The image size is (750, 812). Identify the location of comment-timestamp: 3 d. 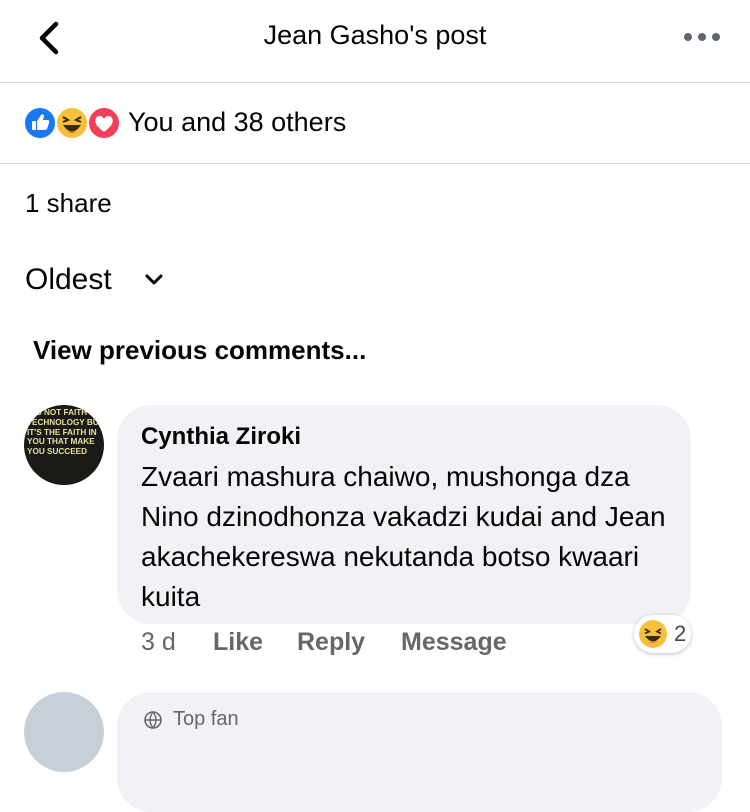
(158, 642).